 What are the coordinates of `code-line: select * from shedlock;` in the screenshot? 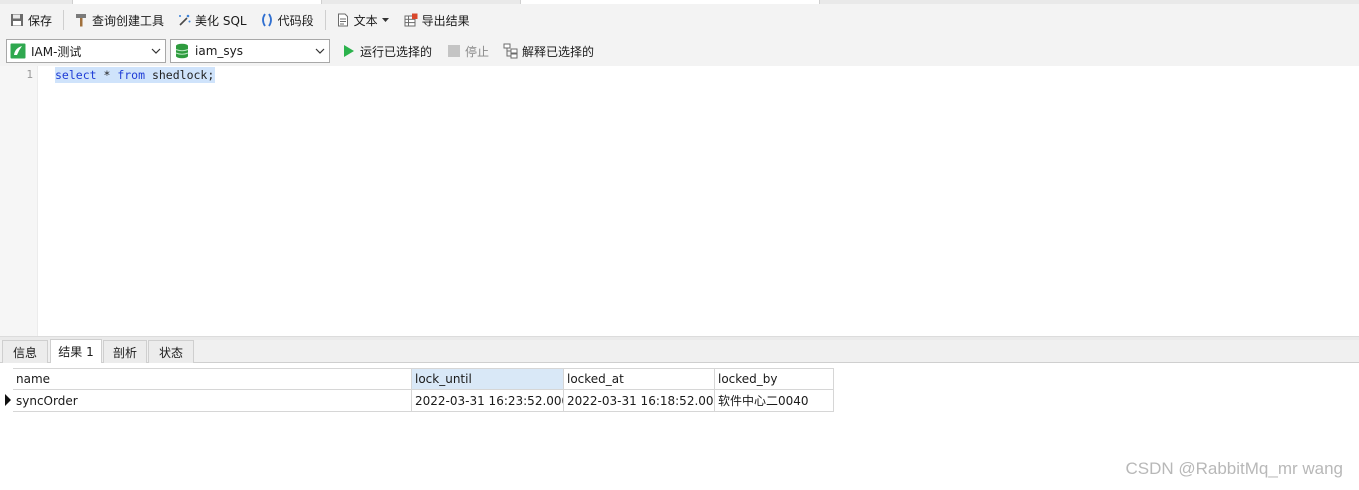 It's located at (135, 75).